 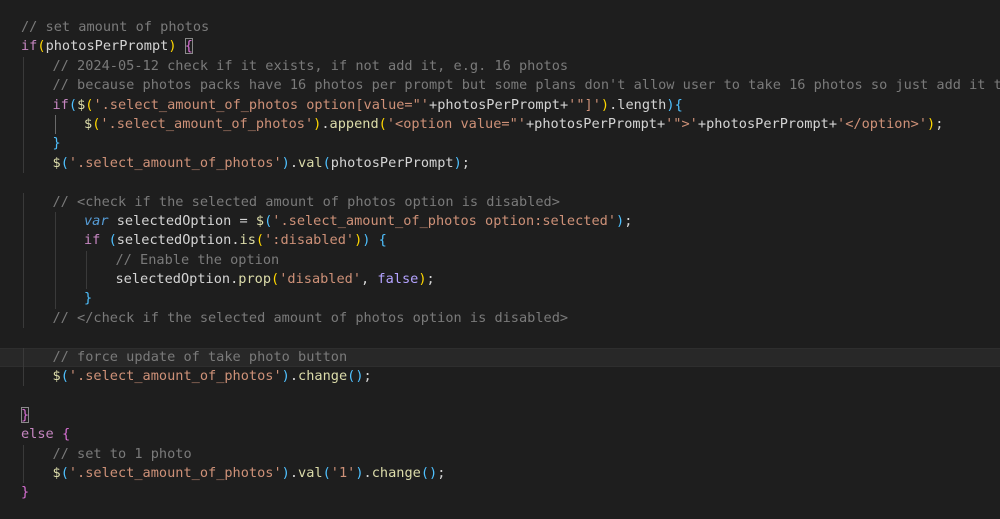 I want to click on code-token: else, so click(x=37, y=434).